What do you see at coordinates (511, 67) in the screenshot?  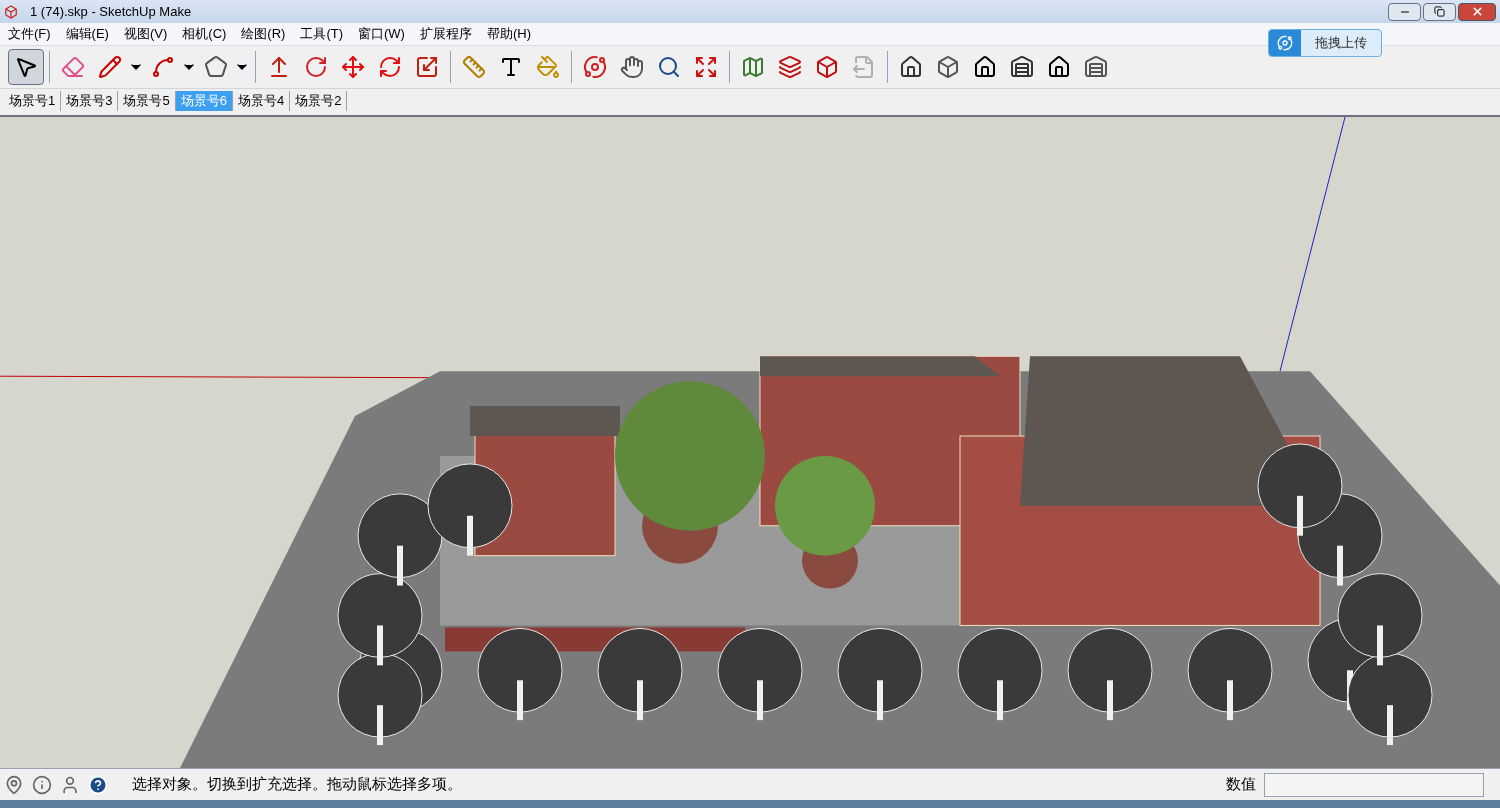 I see `text-icon` at bounding box center [511, 67].